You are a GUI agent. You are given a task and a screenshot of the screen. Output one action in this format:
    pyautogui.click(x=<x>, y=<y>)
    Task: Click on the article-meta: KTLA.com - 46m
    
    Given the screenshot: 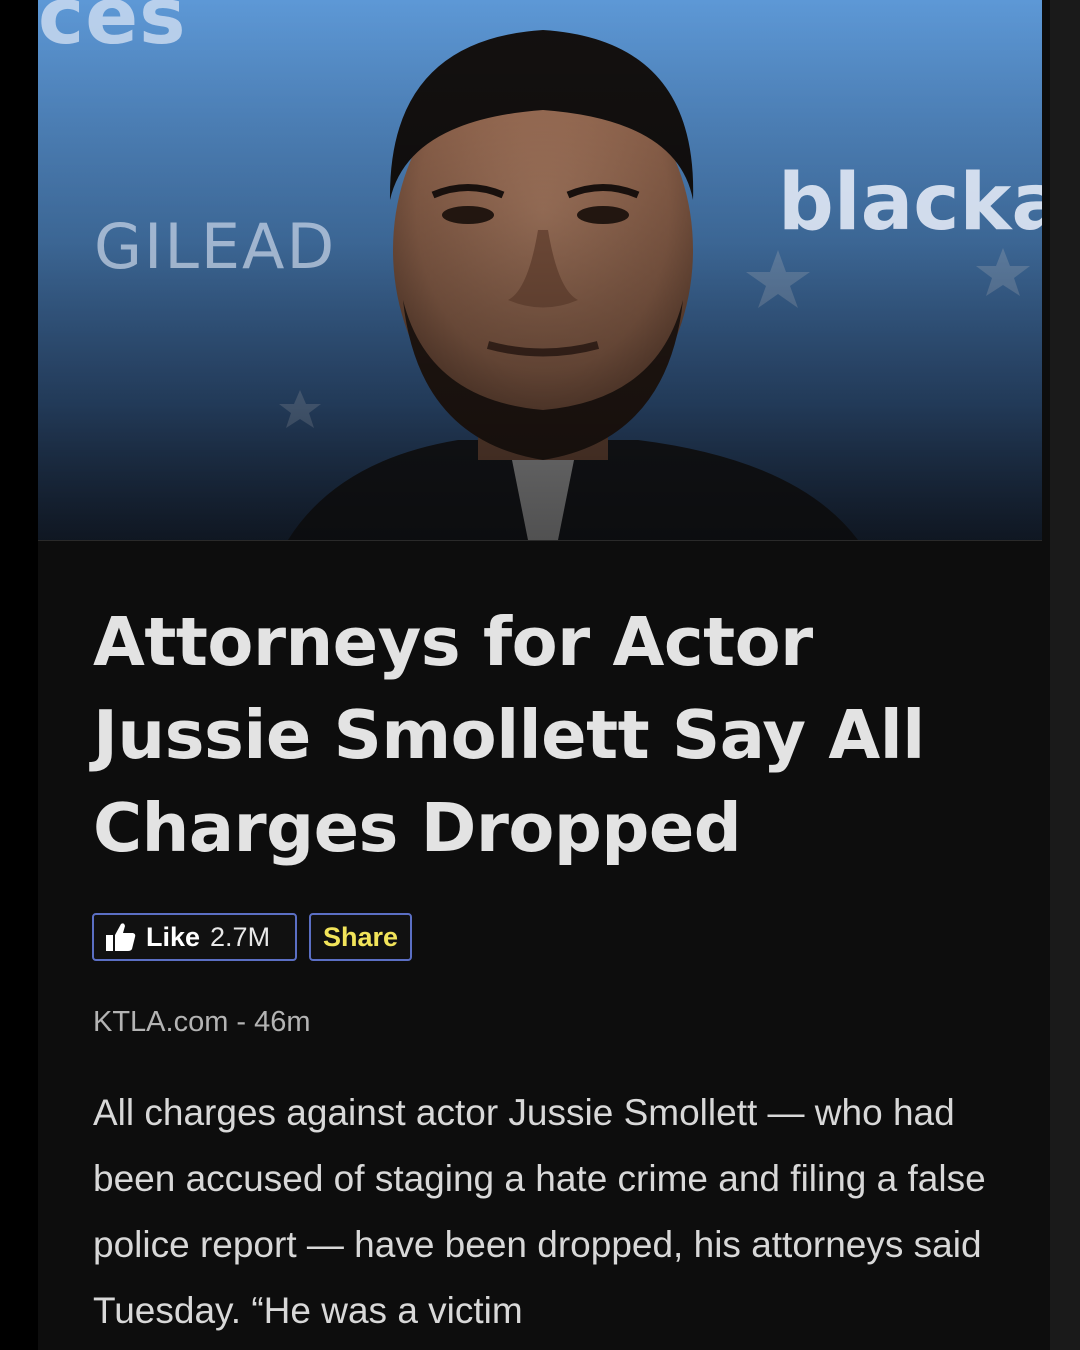 What is the action you would take?
    pyautogui.click(x=202, y=1022)
    